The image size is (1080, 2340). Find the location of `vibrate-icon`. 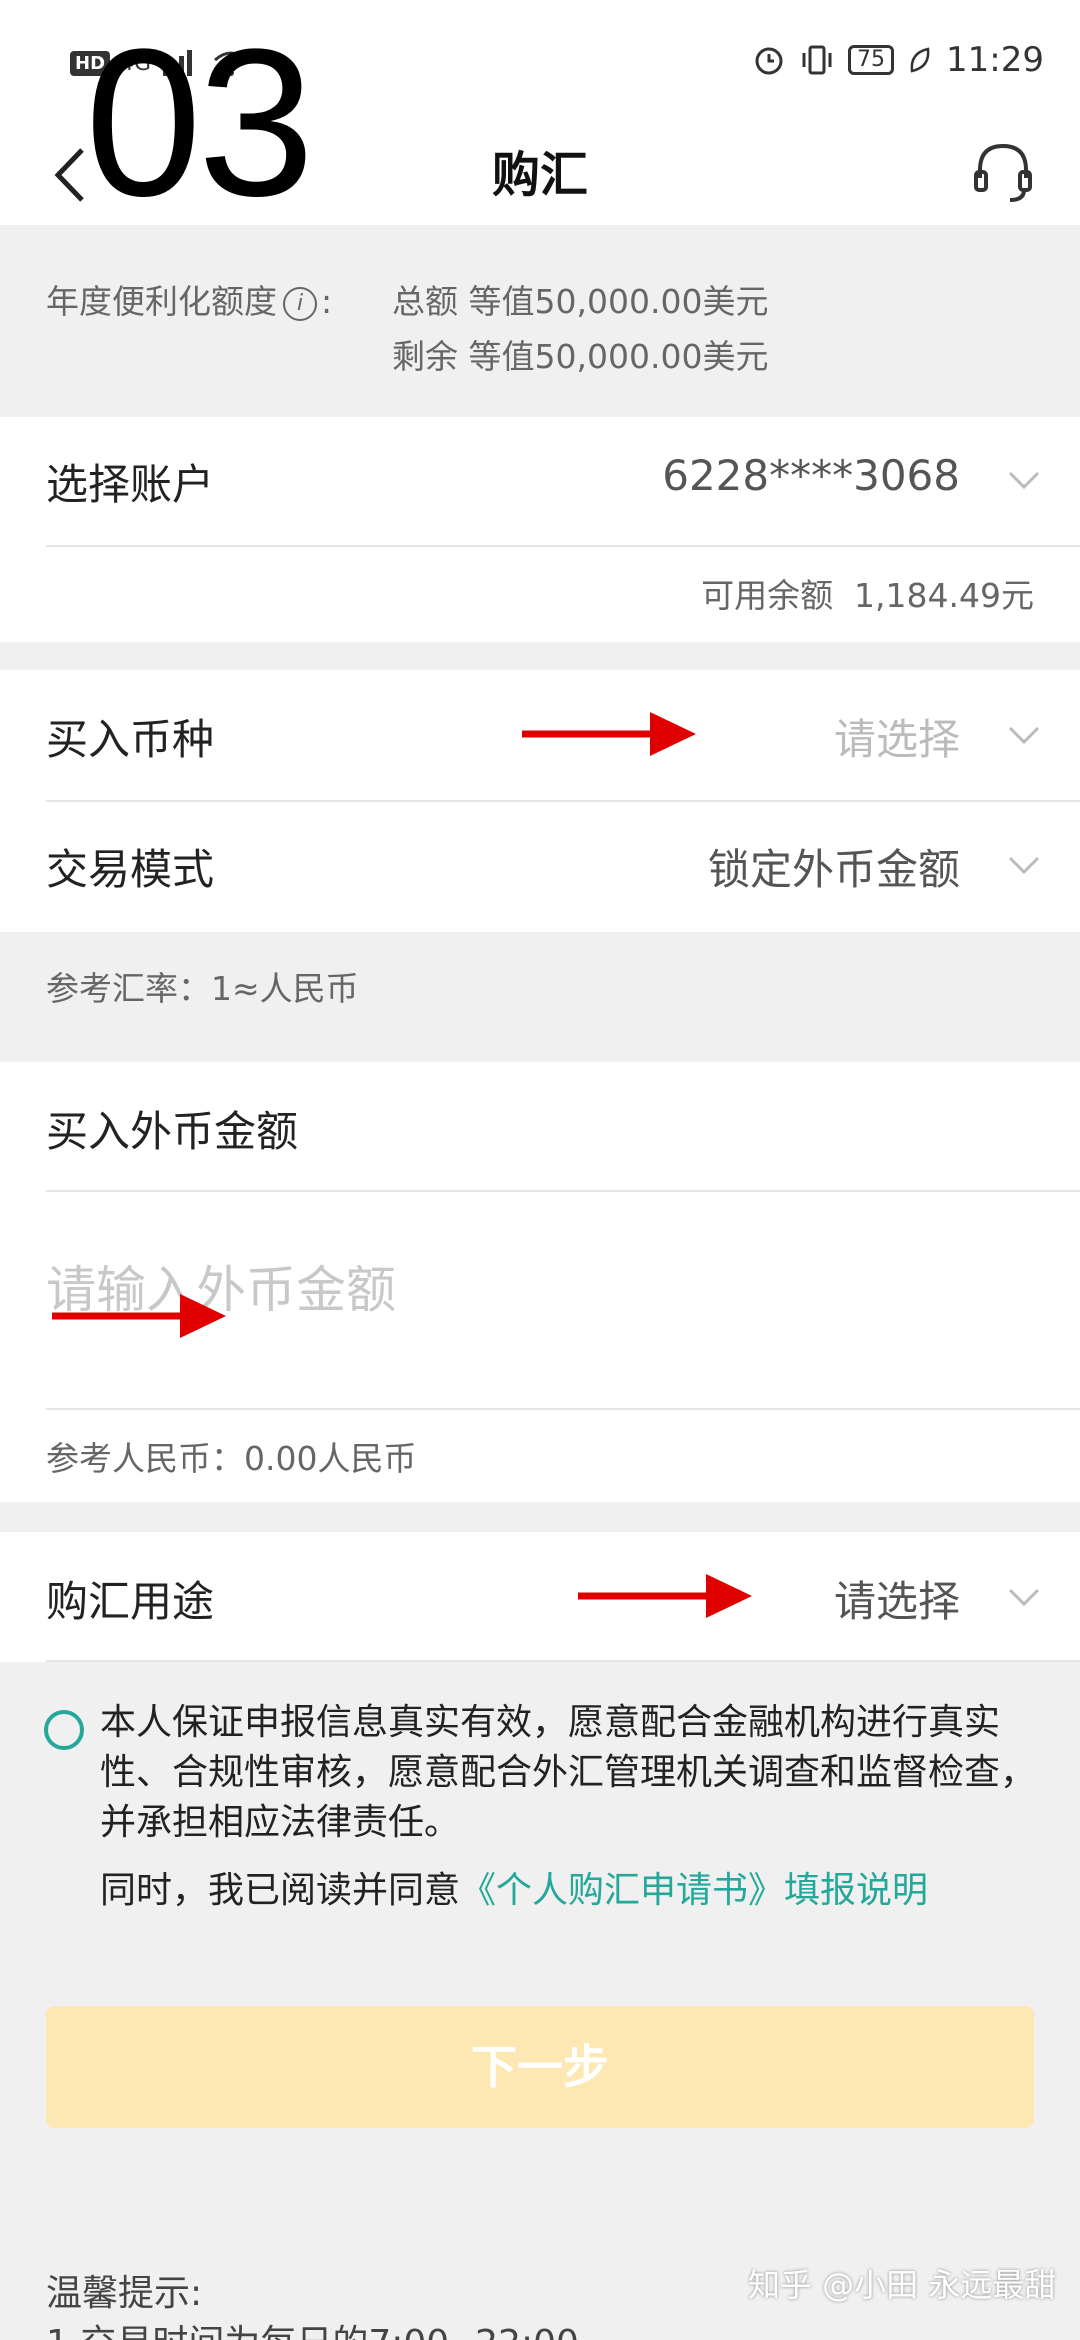

vibrate-icon is located at coordinates (817, 60).